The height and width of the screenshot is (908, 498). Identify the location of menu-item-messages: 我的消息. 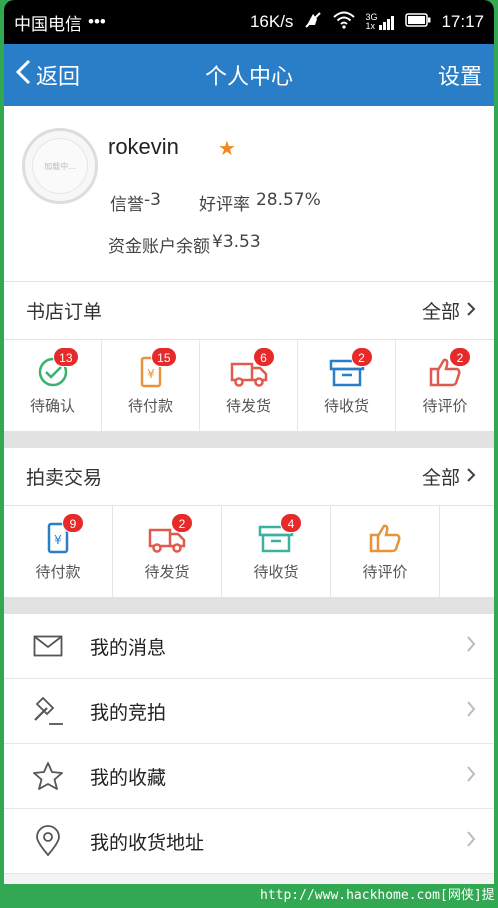
(249, 646).